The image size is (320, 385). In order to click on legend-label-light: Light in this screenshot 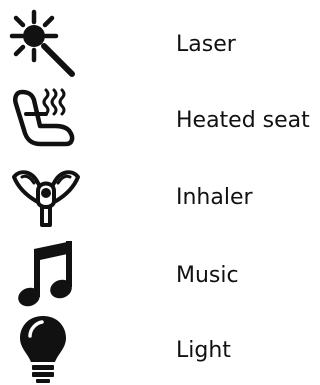, I will do `click(203, 350)`.